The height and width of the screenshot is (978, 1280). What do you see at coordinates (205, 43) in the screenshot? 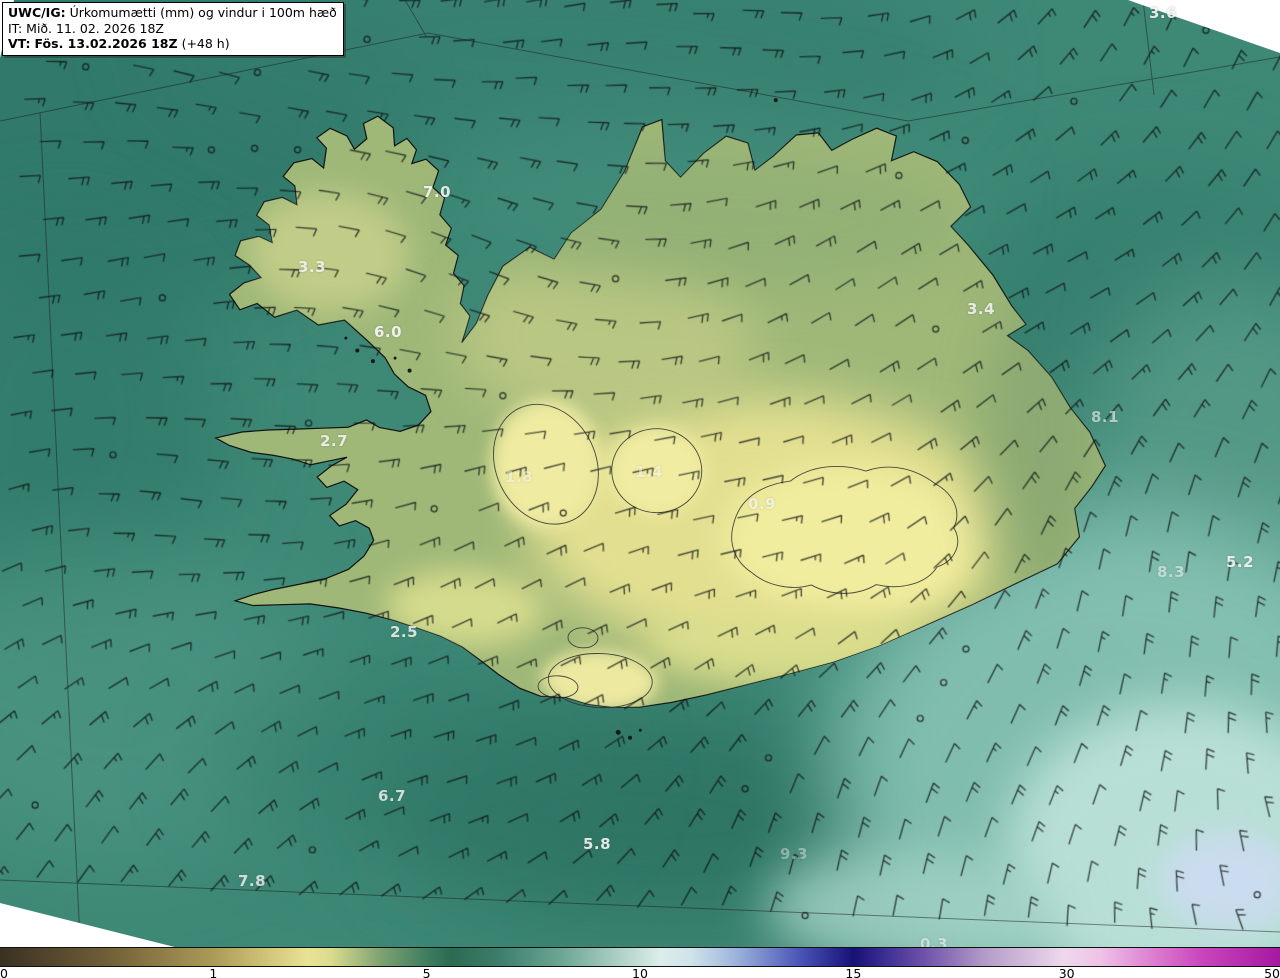
I see `forecast-lead: (+48 h)` at bounding box center [205, 43].